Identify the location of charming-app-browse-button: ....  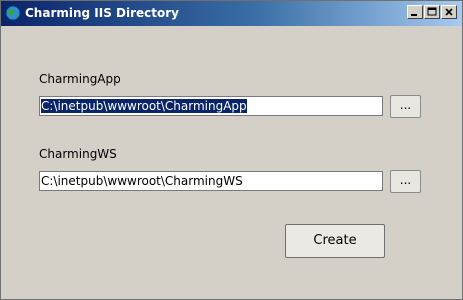
(405, 106).